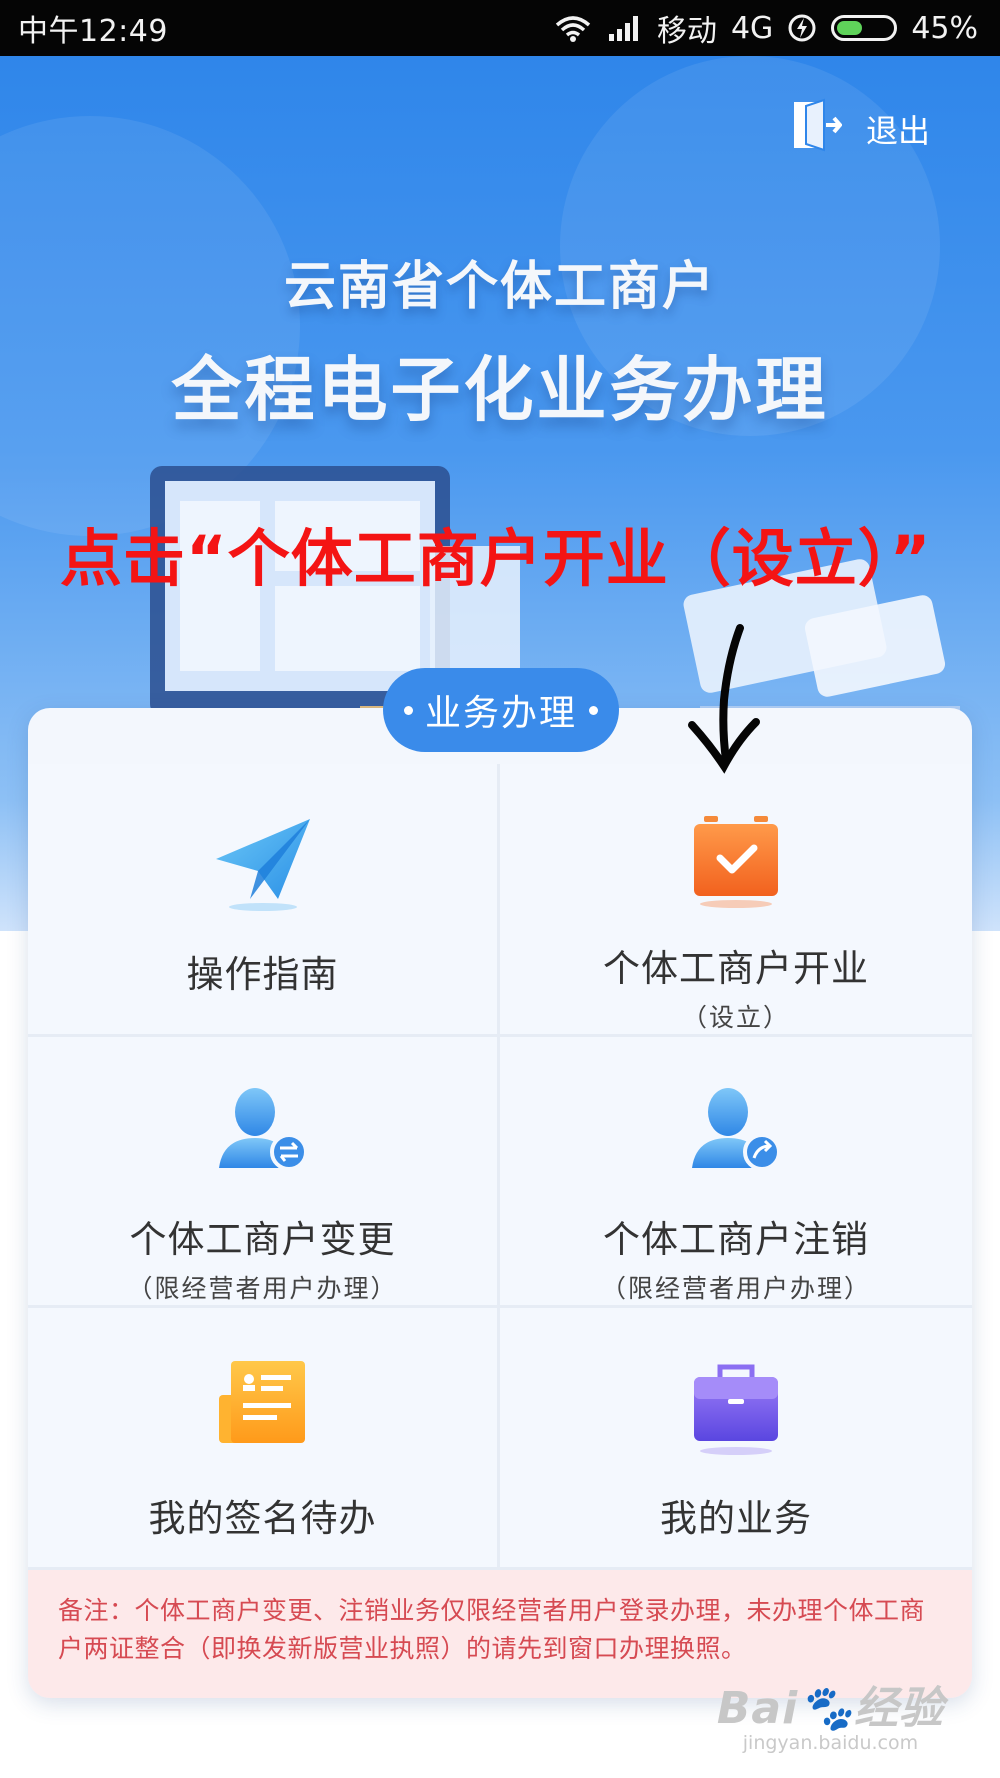 The width and height of the screenshot is (1000, 1778). I want to click on section-label-pill: 业务办理, so click(501, 710).